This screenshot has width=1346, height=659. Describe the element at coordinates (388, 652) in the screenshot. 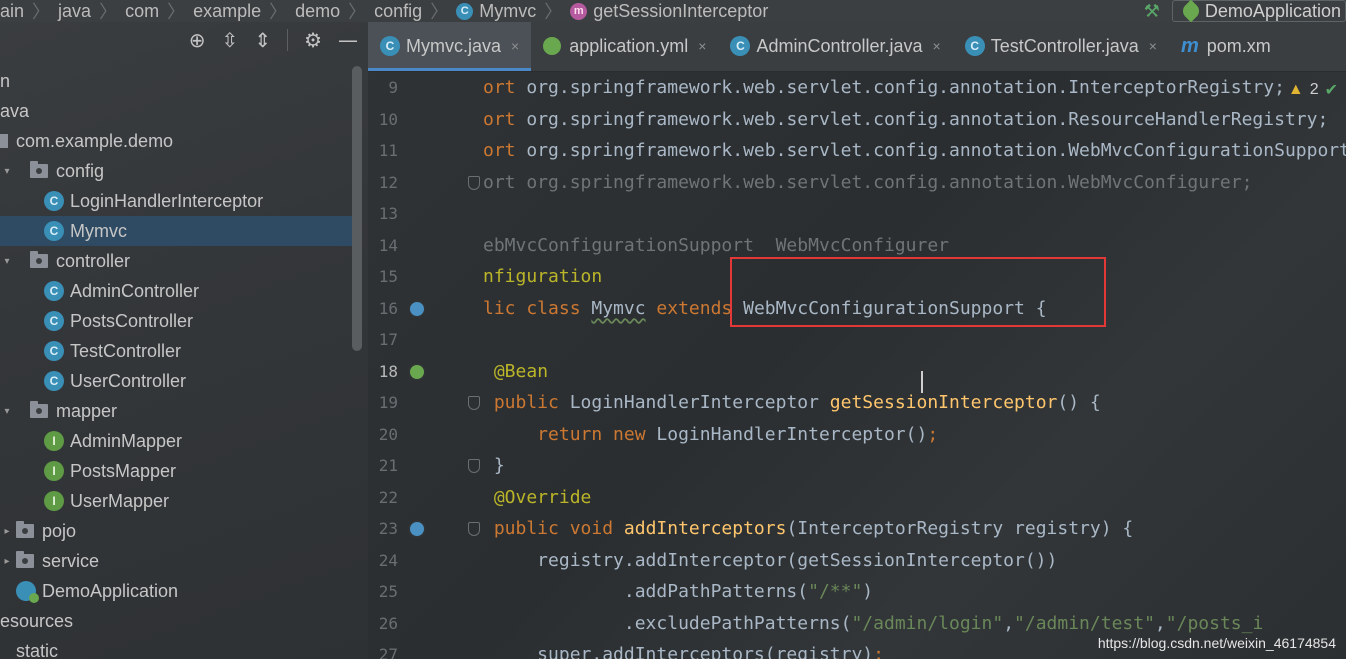

I see `line-number: 27` at that location.